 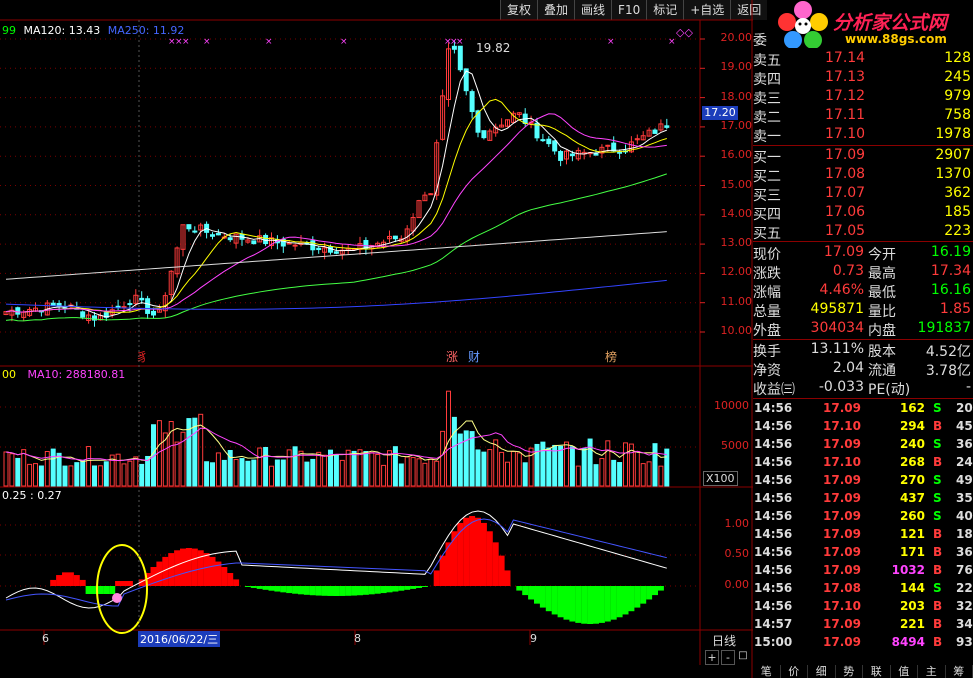 What do you see at coordinates (863, 642) in the screenshot?
I see `tick-row: 15:00 17.09 8494 B 935` at bounding box center [863, 642].